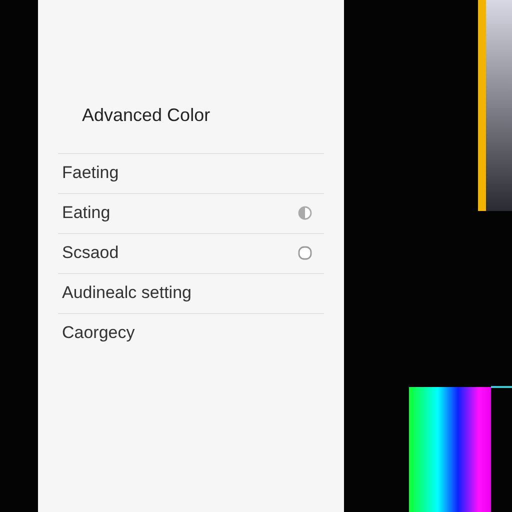  I want to click on setting-label: Audinealc setting, so click(127, 293).